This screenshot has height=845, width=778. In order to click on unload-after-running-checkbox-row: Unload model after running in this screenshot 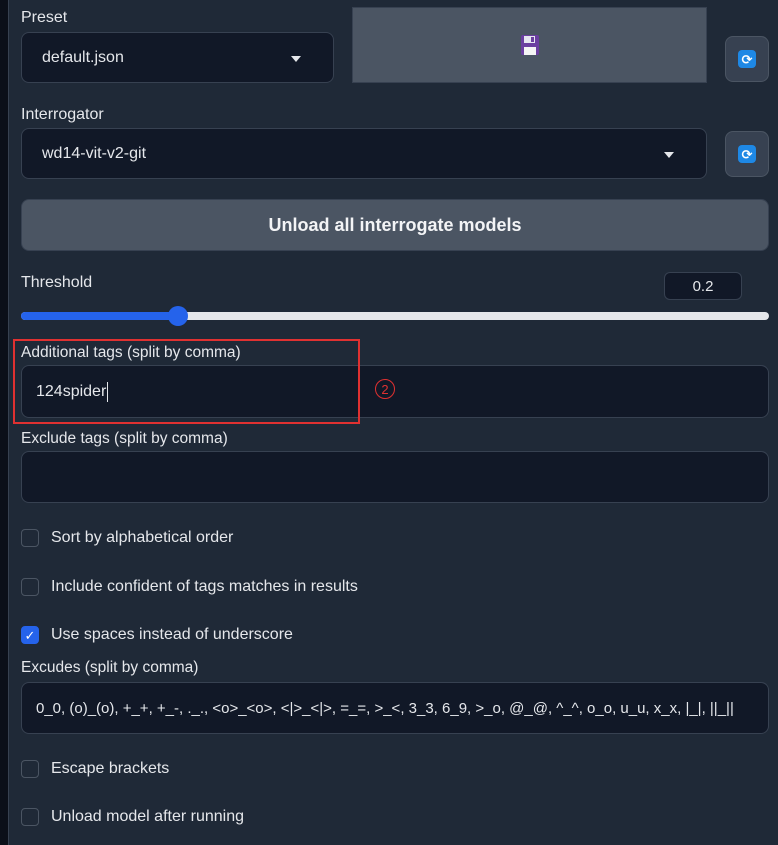, I will do `click(132, 817)`.